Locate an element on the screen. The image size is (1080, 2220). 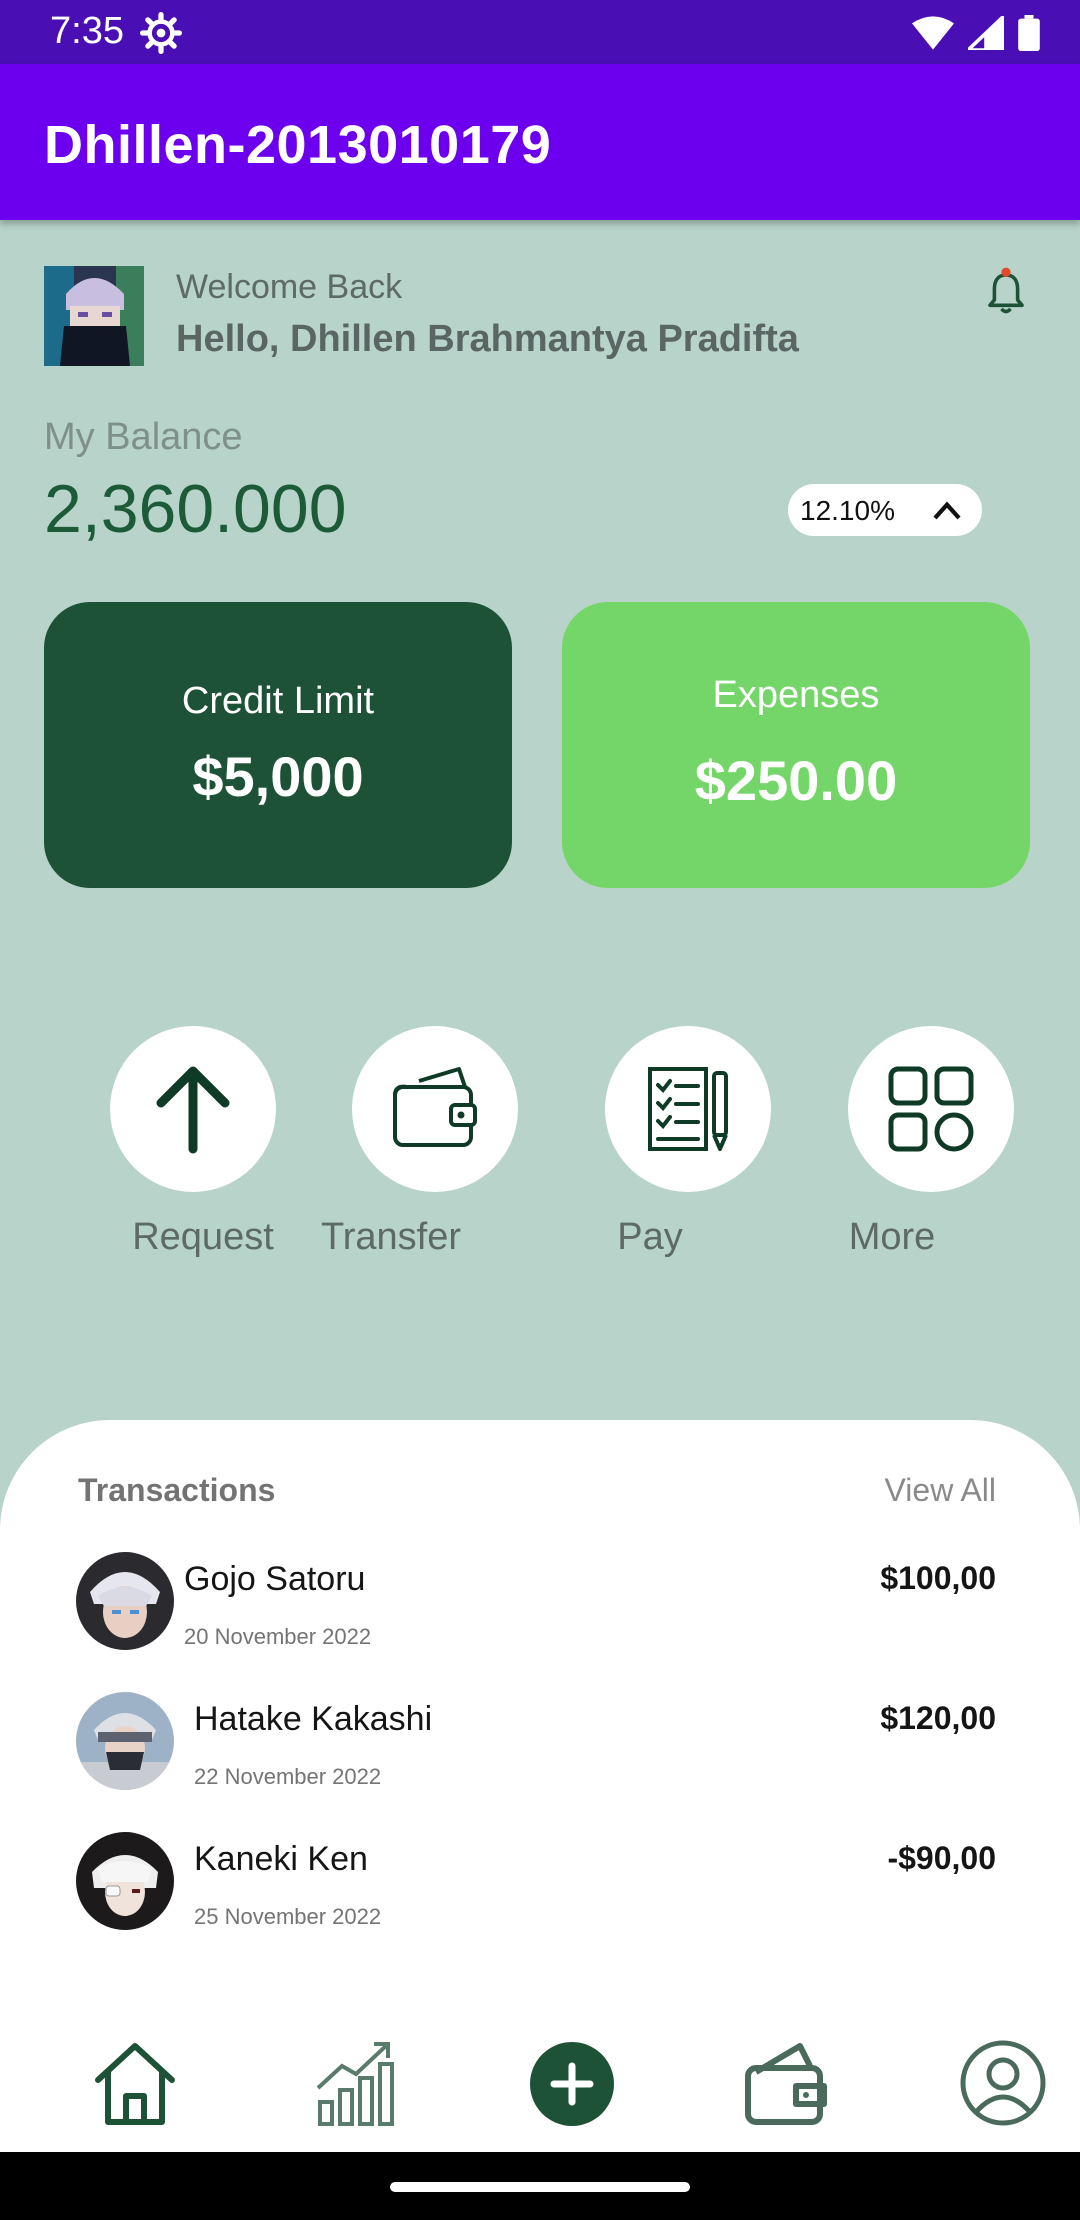
app-title: Dhillen-2013010179 is located at coordinates (298, 145).